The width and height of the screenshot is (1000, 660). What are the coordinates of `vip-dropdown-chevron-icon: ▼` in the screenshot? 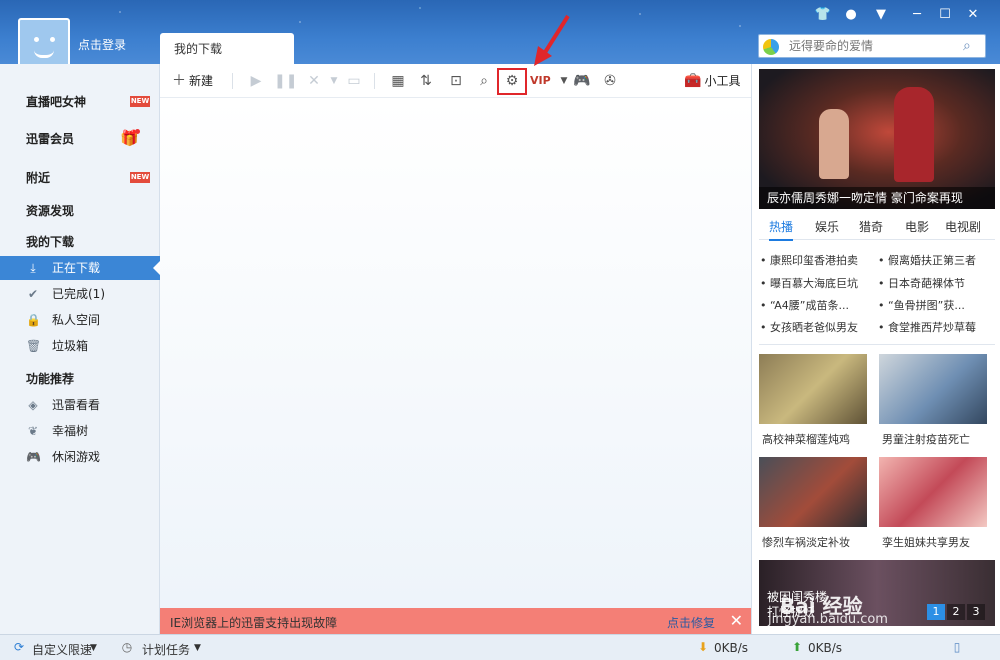 It's located at (564, 81).